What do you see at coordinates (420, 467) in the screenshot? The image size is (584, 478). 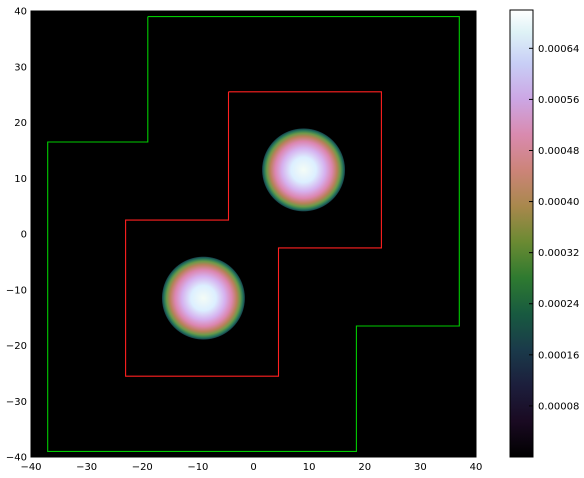 I see `x-tick-label: 30` at bounding box center [420, 467].